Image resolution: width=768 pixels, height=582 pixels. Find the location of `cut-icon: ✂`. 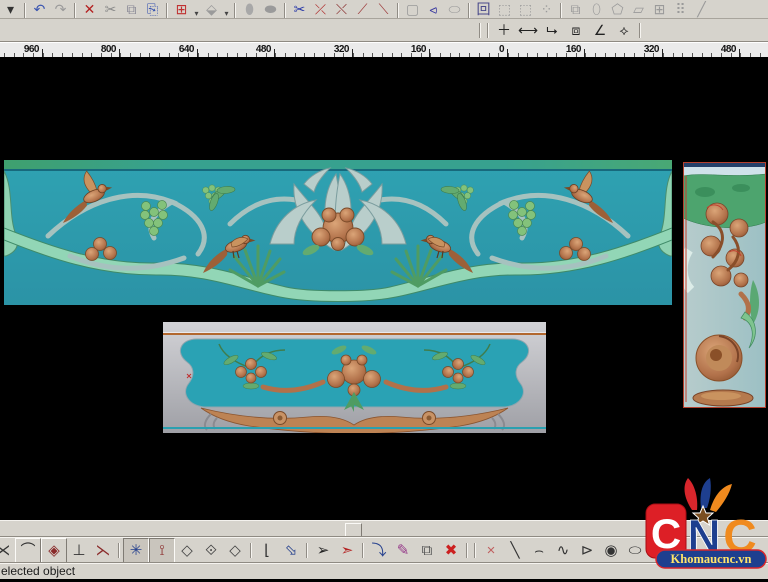

cut-icon: ✂ is located at coordinates (110, 9).